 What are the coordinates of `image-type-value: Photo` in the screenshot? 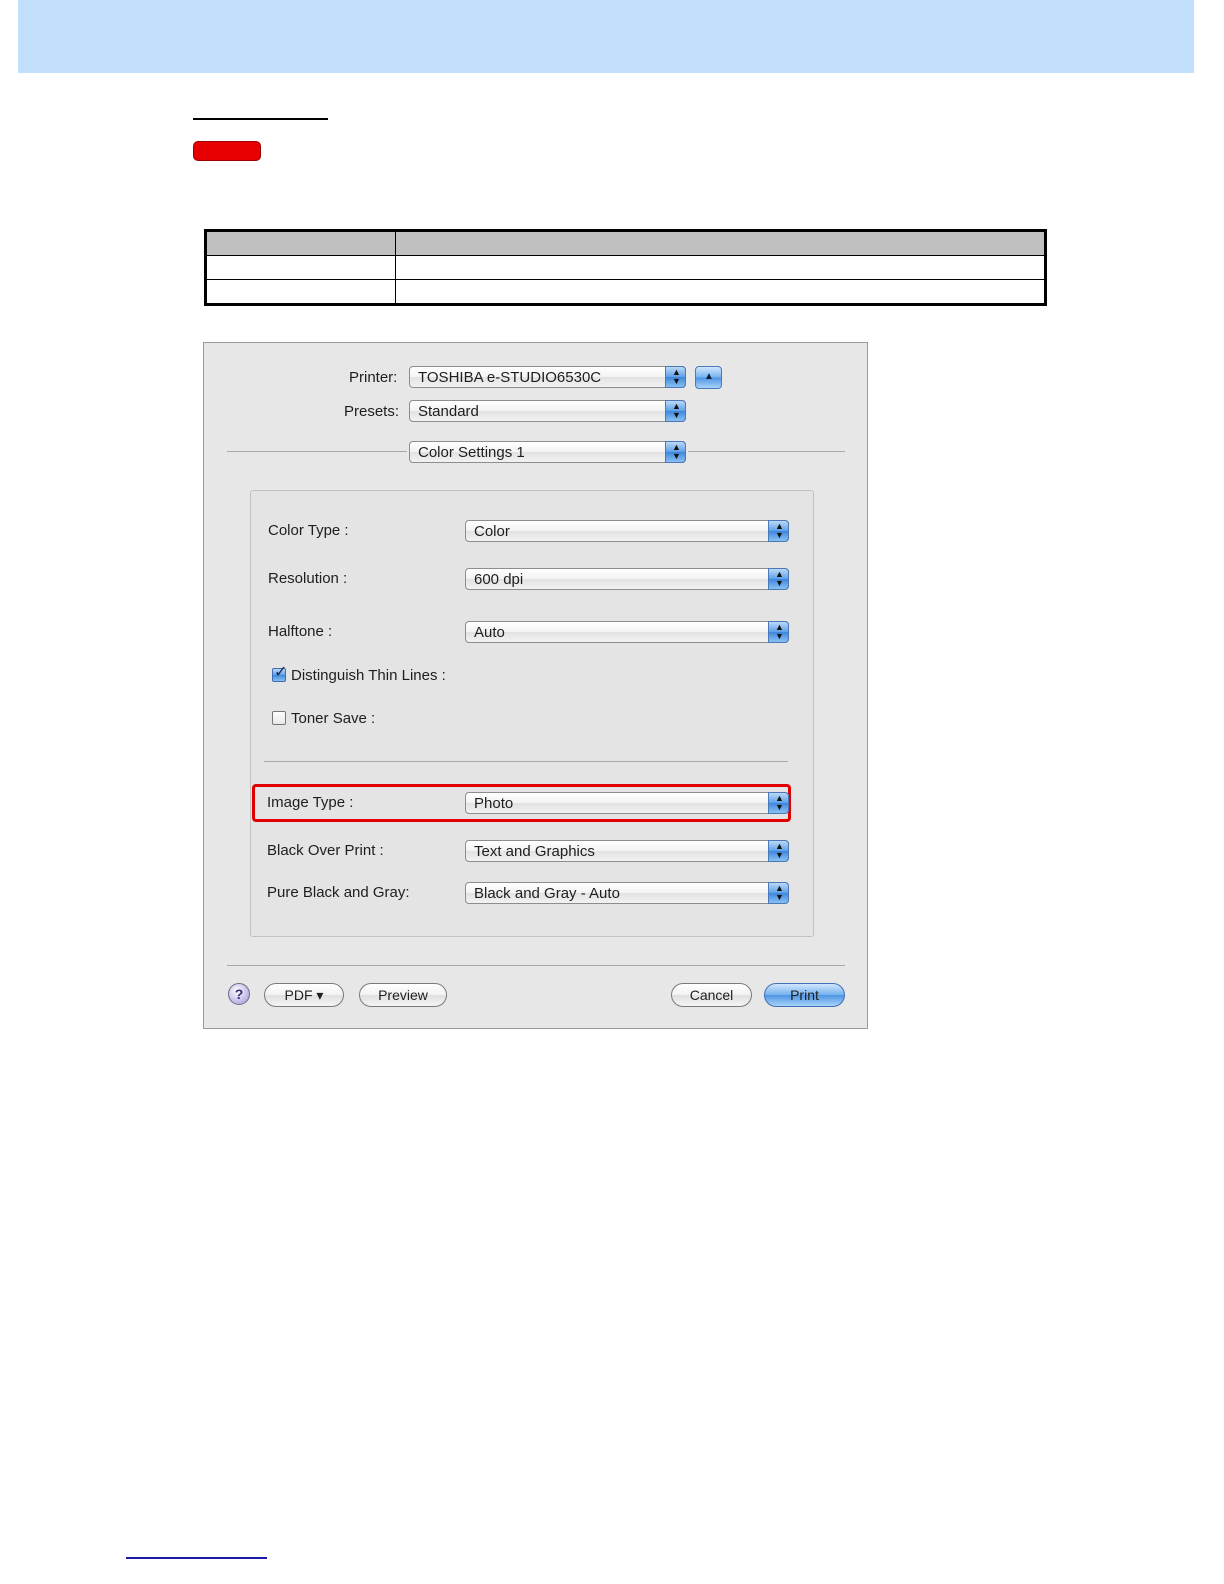 It's located at (494, 803).